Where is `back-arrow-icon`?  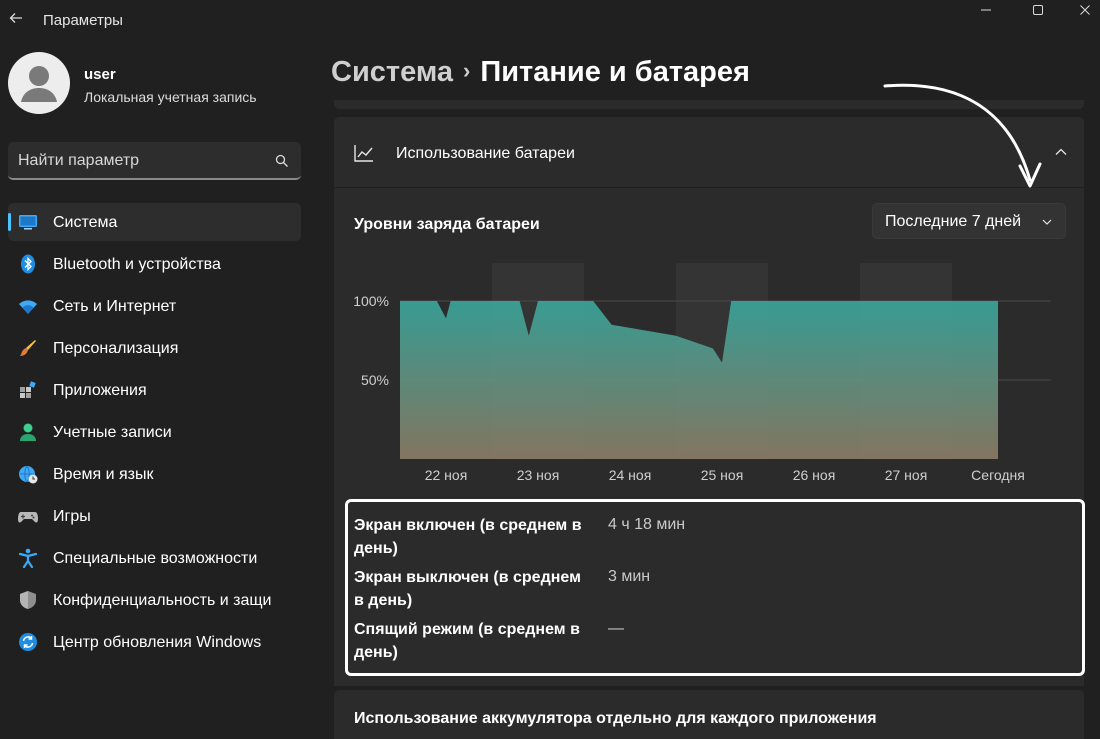
back-arrow-icon is located at coordinates (15, 18).